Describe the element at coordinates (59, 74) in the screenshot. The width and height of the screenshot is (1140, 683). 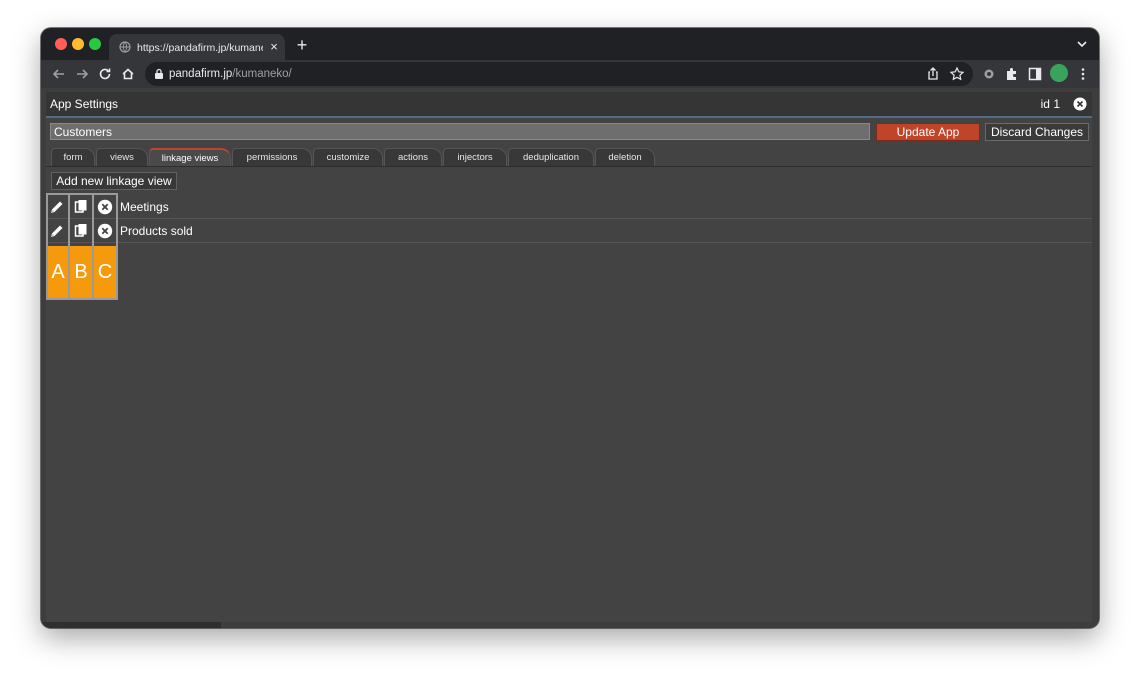
I see `back-arrow-icon` at that location.